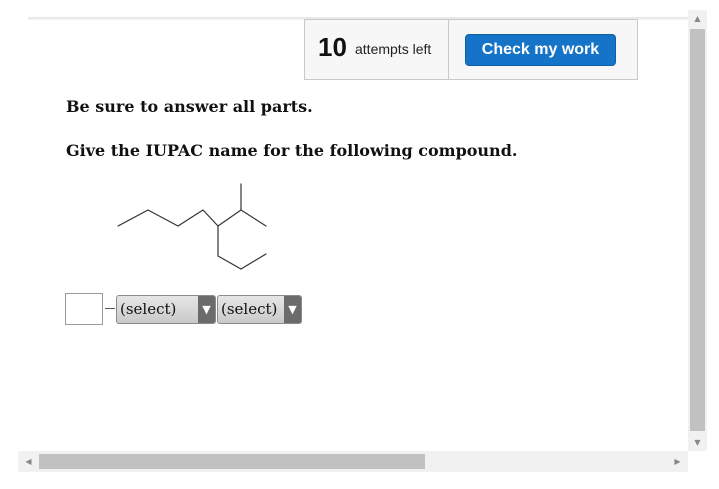 This screenshot has height=489, width=719. Describe the element at coordinates (28, 461) in the screenshot. I see `scroll-left-icon: ◀` at that location.